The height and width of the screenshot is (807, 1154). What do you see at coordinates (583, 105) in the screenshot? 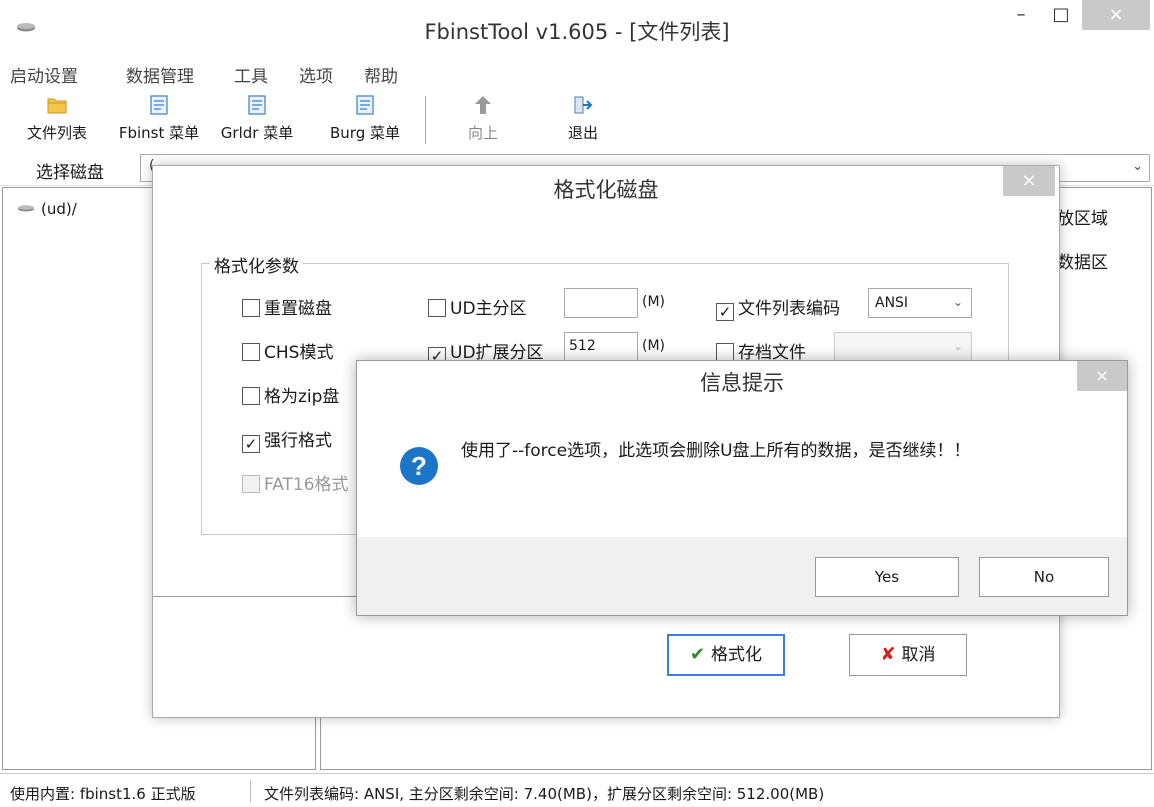
I see `exit-icon` at bounding box center [583, 105].